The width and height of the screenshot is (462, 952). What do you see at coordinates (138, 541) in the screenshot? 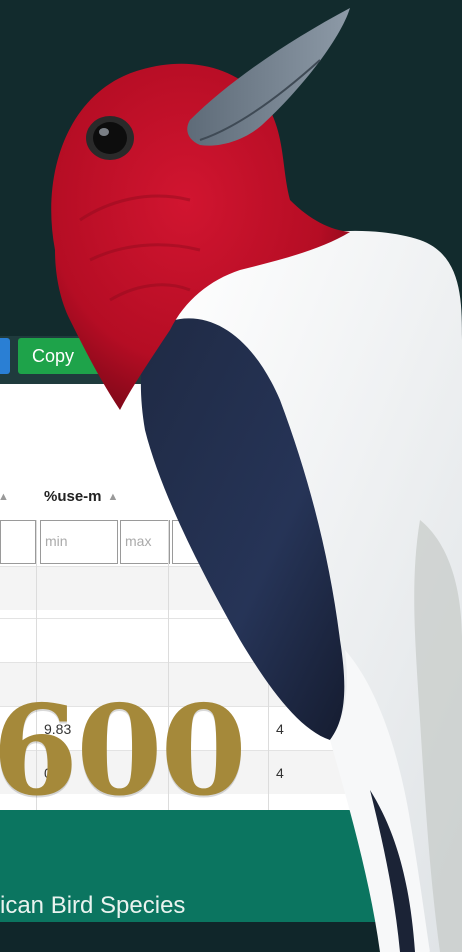
I see `filter-max-placeholder: max` at bounding box center [138, 541].